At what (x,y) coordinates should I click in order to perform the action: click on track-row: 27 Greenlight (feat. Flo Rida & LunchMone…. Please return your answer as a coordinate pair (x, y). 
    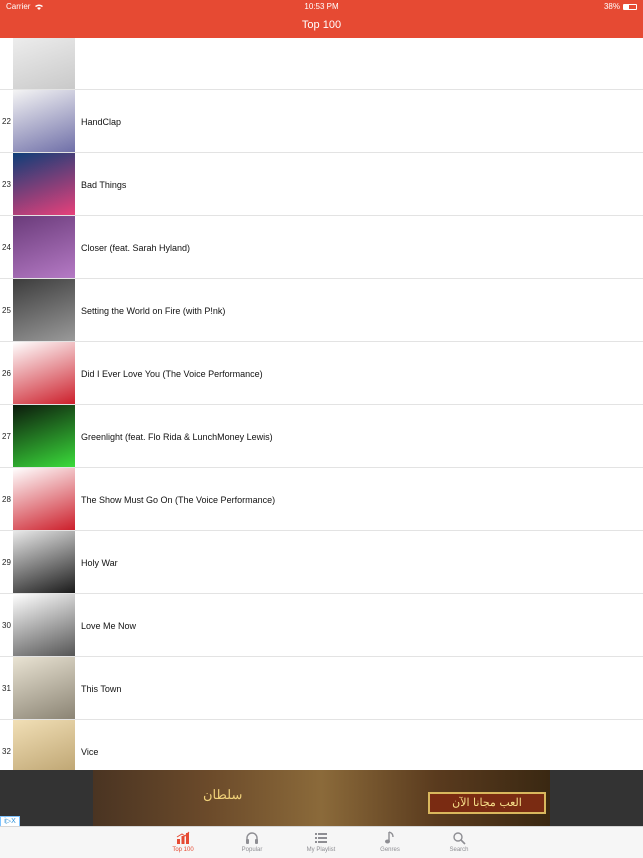
    Looking at the image, I should click on (321, 436).